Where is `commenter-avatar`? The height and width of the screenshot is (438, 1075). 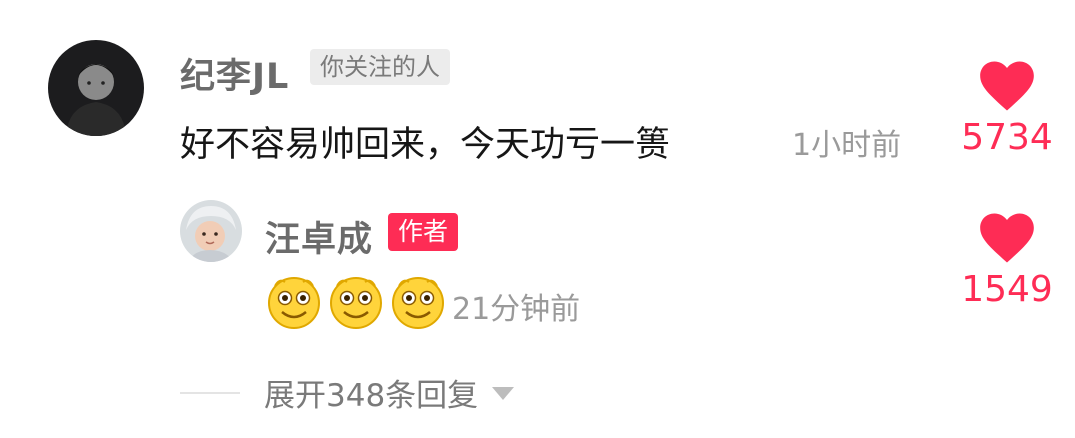
commenter-avatar is located at coordinates (96, 88).